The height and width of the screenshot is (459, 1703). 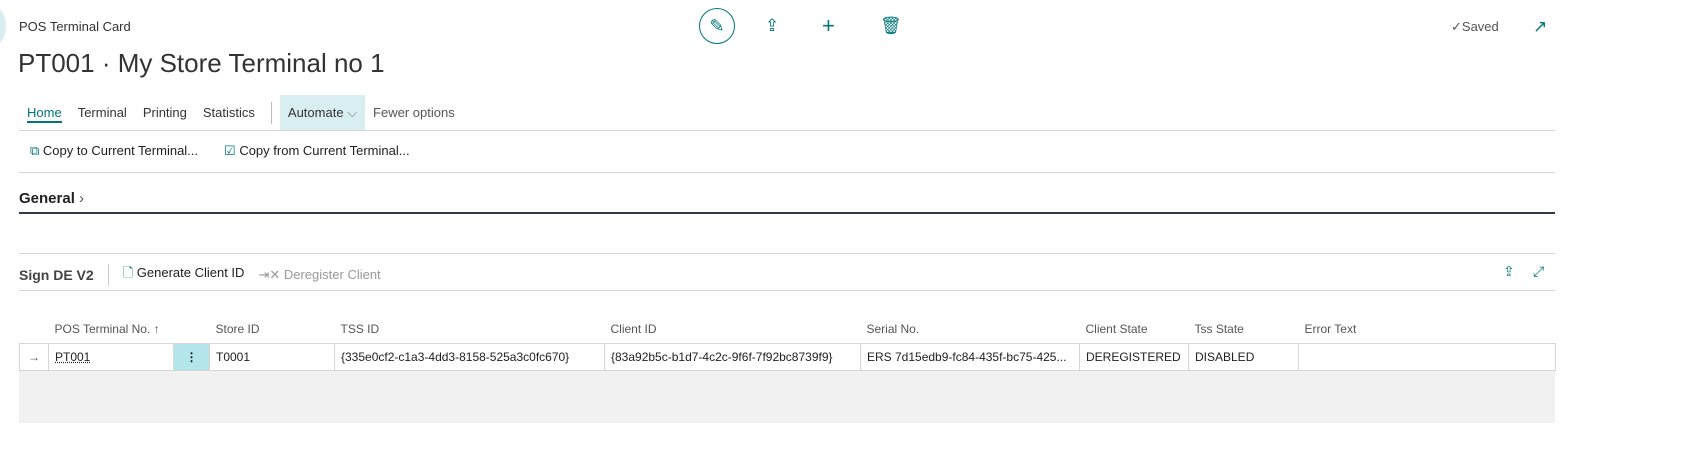 What do you see at coordinates (1134, 356) in the screenshot?
I see `client-state-cell: DEREGISTERED` at bounding box center [1134, 356].